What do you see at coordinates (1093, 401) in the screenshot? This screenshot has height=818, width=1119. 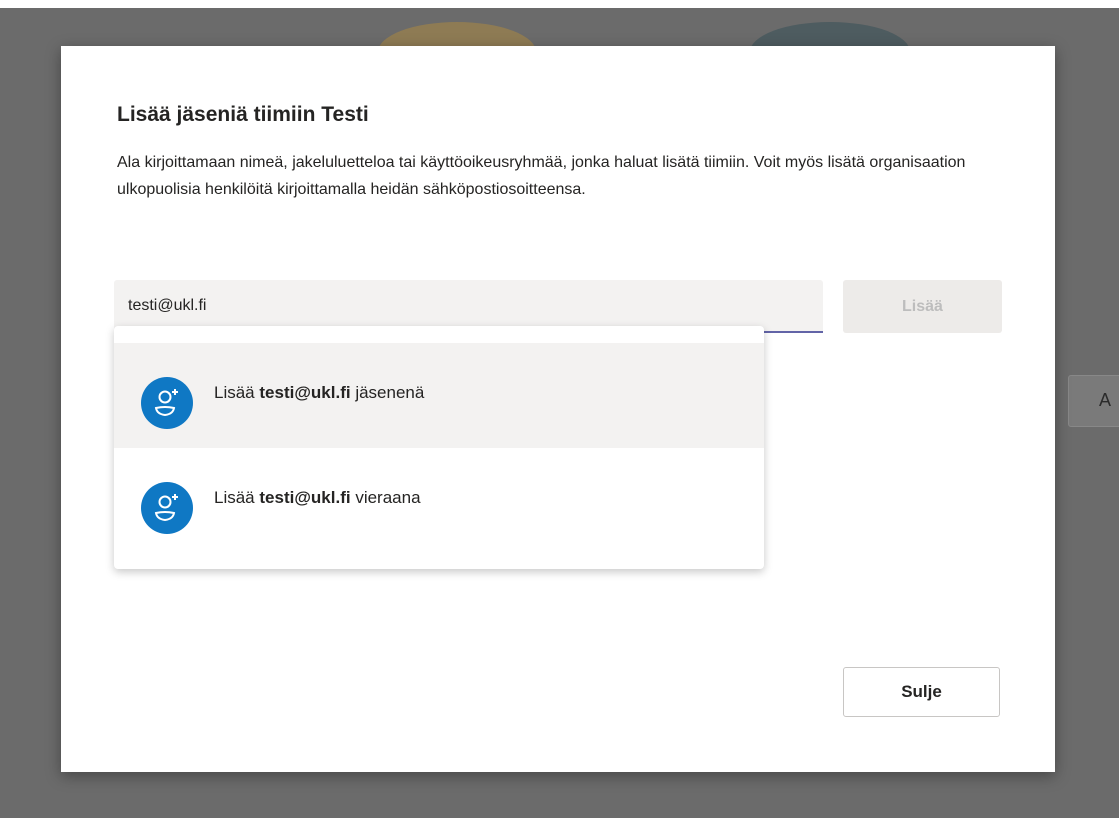 I see `background-button: A` at bounding box center [1093, 401].